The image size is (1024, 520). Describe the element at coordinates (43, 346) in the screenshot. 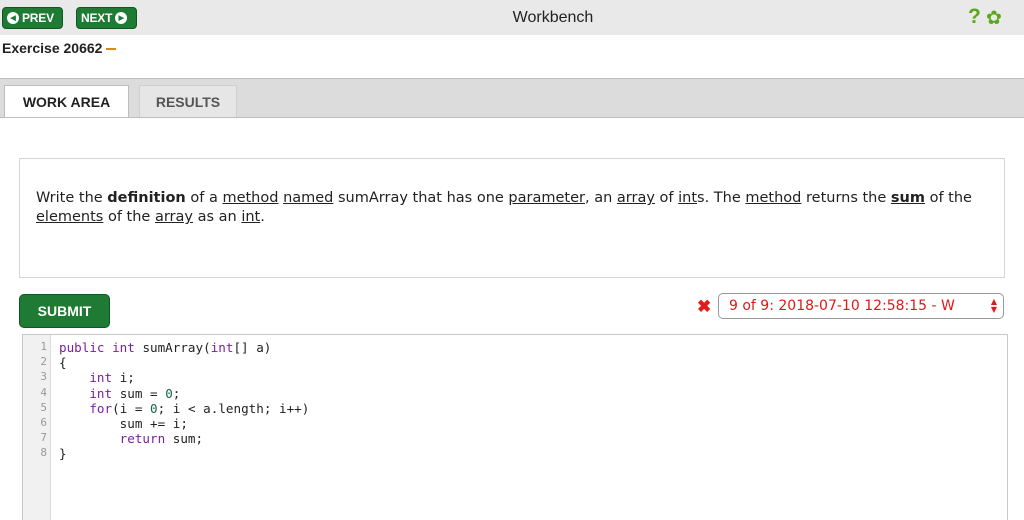

I see `line-number: 1` at that location.